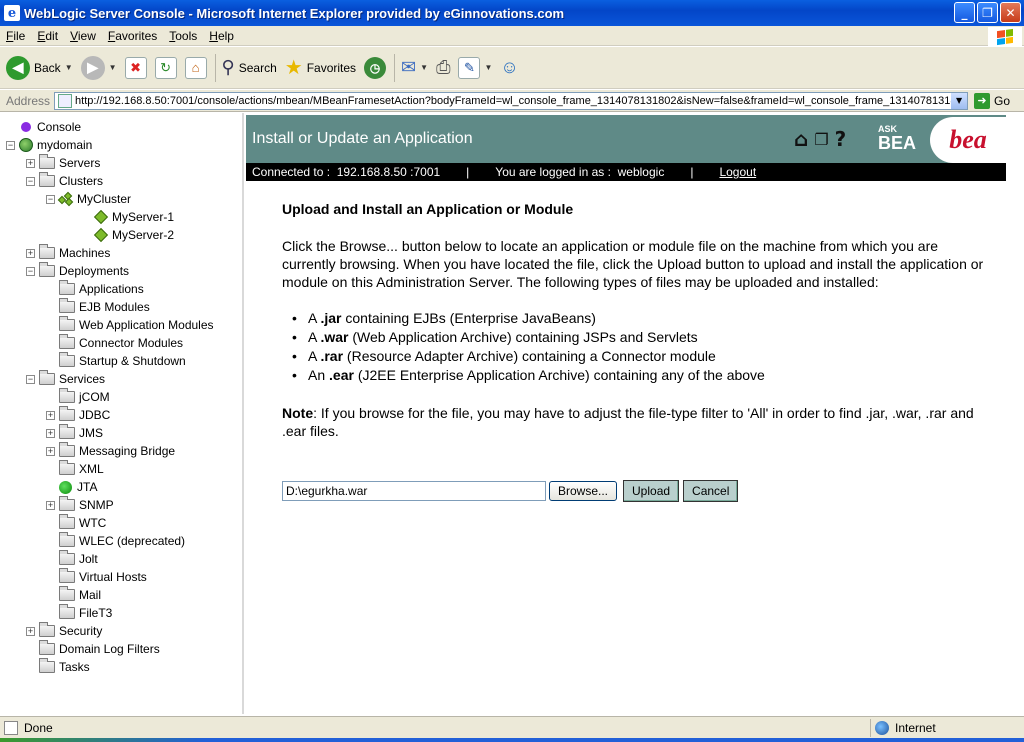  I want to click on tree-item-label: Console, so click(59, 127).